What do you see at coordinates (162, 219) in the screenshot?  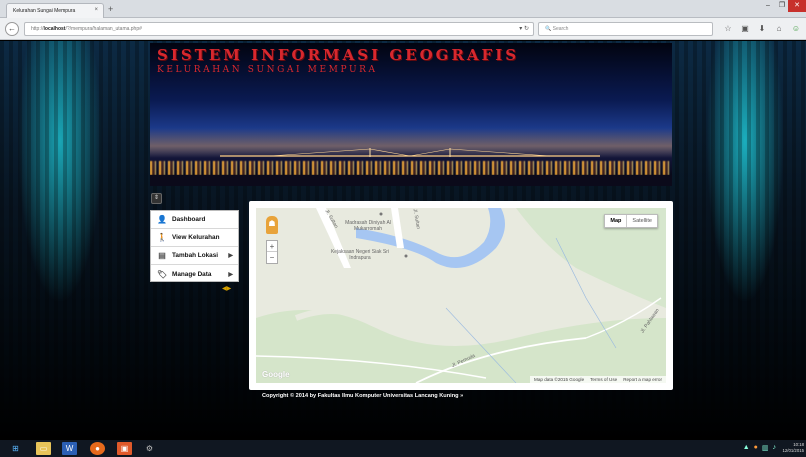 I see `user-icon: 👤` at bounding box center [162, 219].